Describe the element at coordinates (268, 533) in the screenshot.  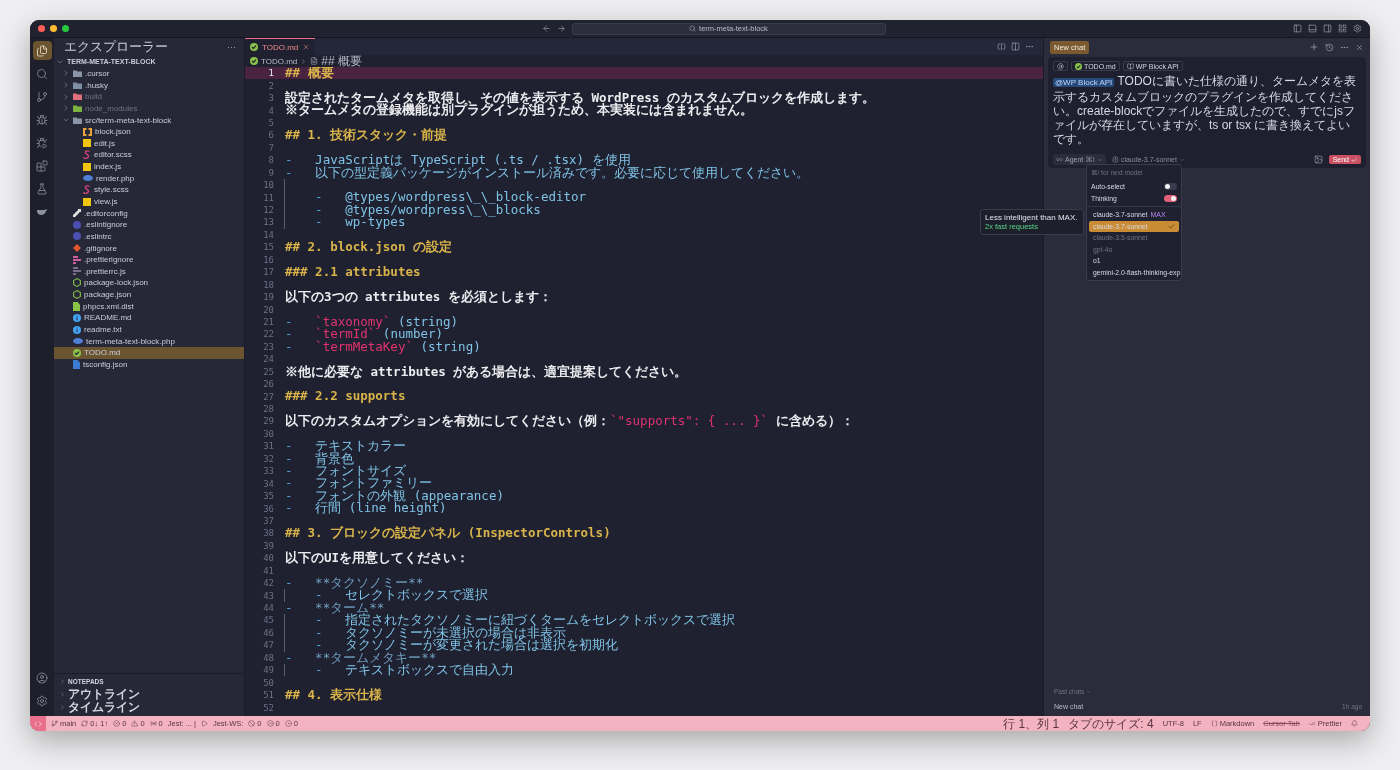
I see `line-number: 38` at that location.